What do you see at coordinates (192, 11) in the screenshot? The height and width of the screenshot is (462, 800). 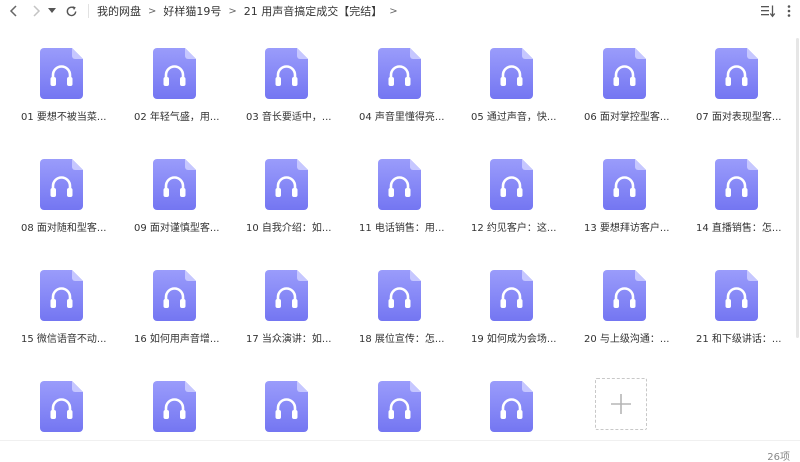 I see `breadcrumb-item: 好样猫19号` at bounding box center [192, 11].